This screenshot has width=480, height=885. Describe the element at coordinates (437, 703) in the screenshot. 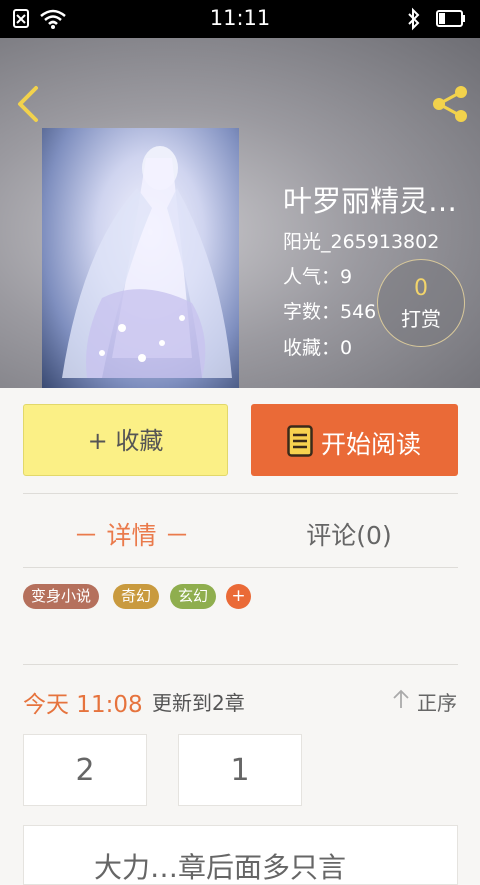

I see `sort-label: 正序` at that location.